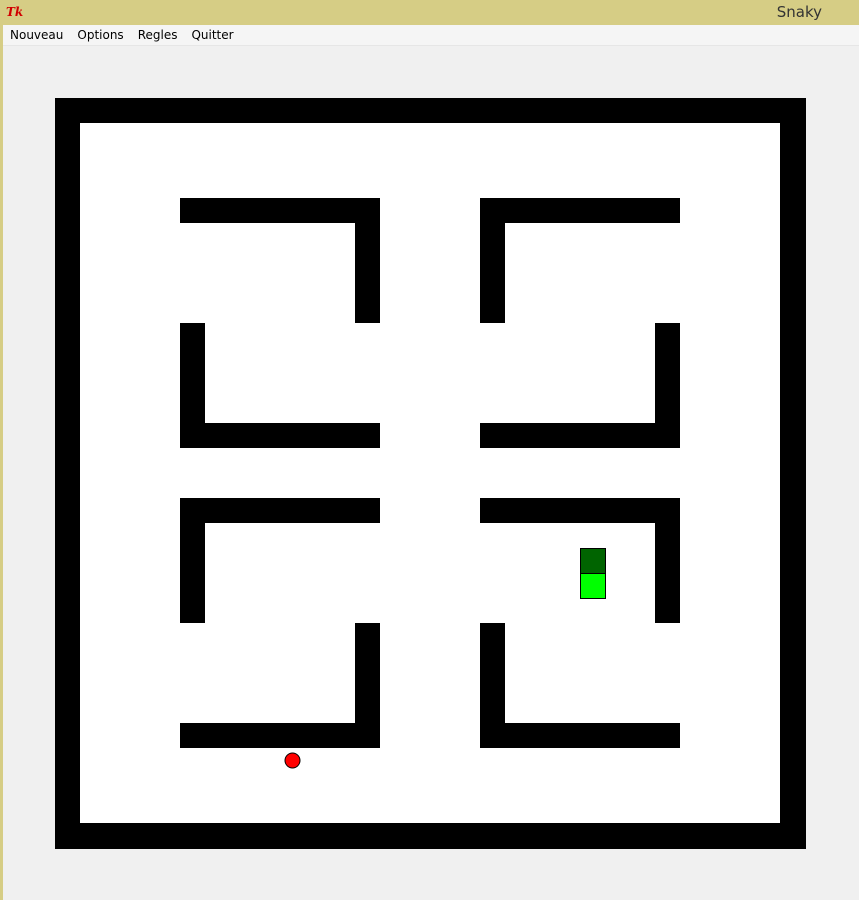  I want to click on menu-nouveau: Nouveau, so click(36, 35).